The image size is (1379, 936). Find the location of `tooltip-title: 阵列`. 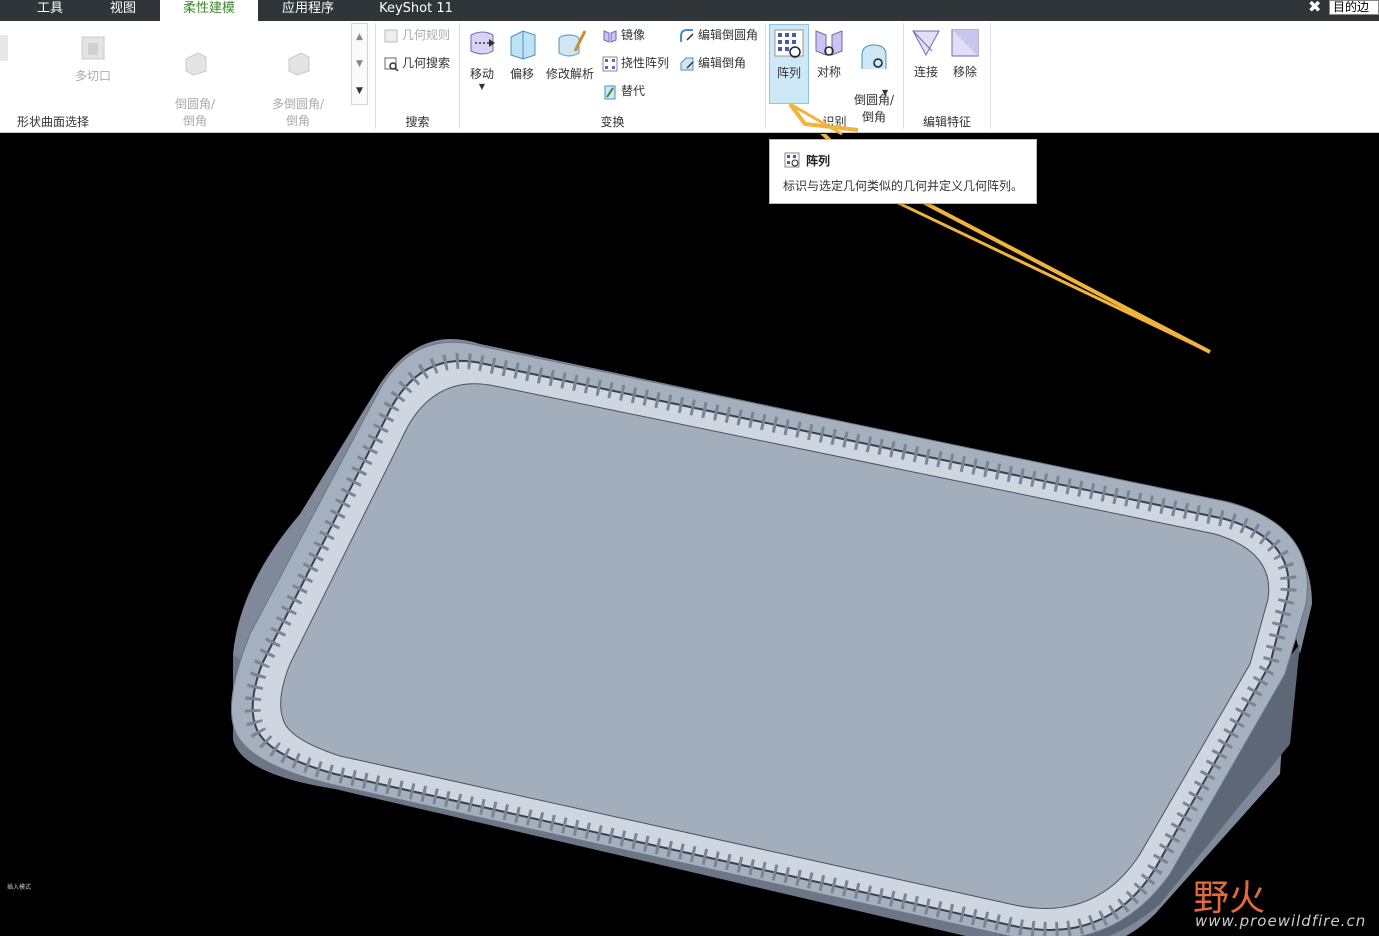

tooltip-title: 阵列 is located at coordinates (818, 161).